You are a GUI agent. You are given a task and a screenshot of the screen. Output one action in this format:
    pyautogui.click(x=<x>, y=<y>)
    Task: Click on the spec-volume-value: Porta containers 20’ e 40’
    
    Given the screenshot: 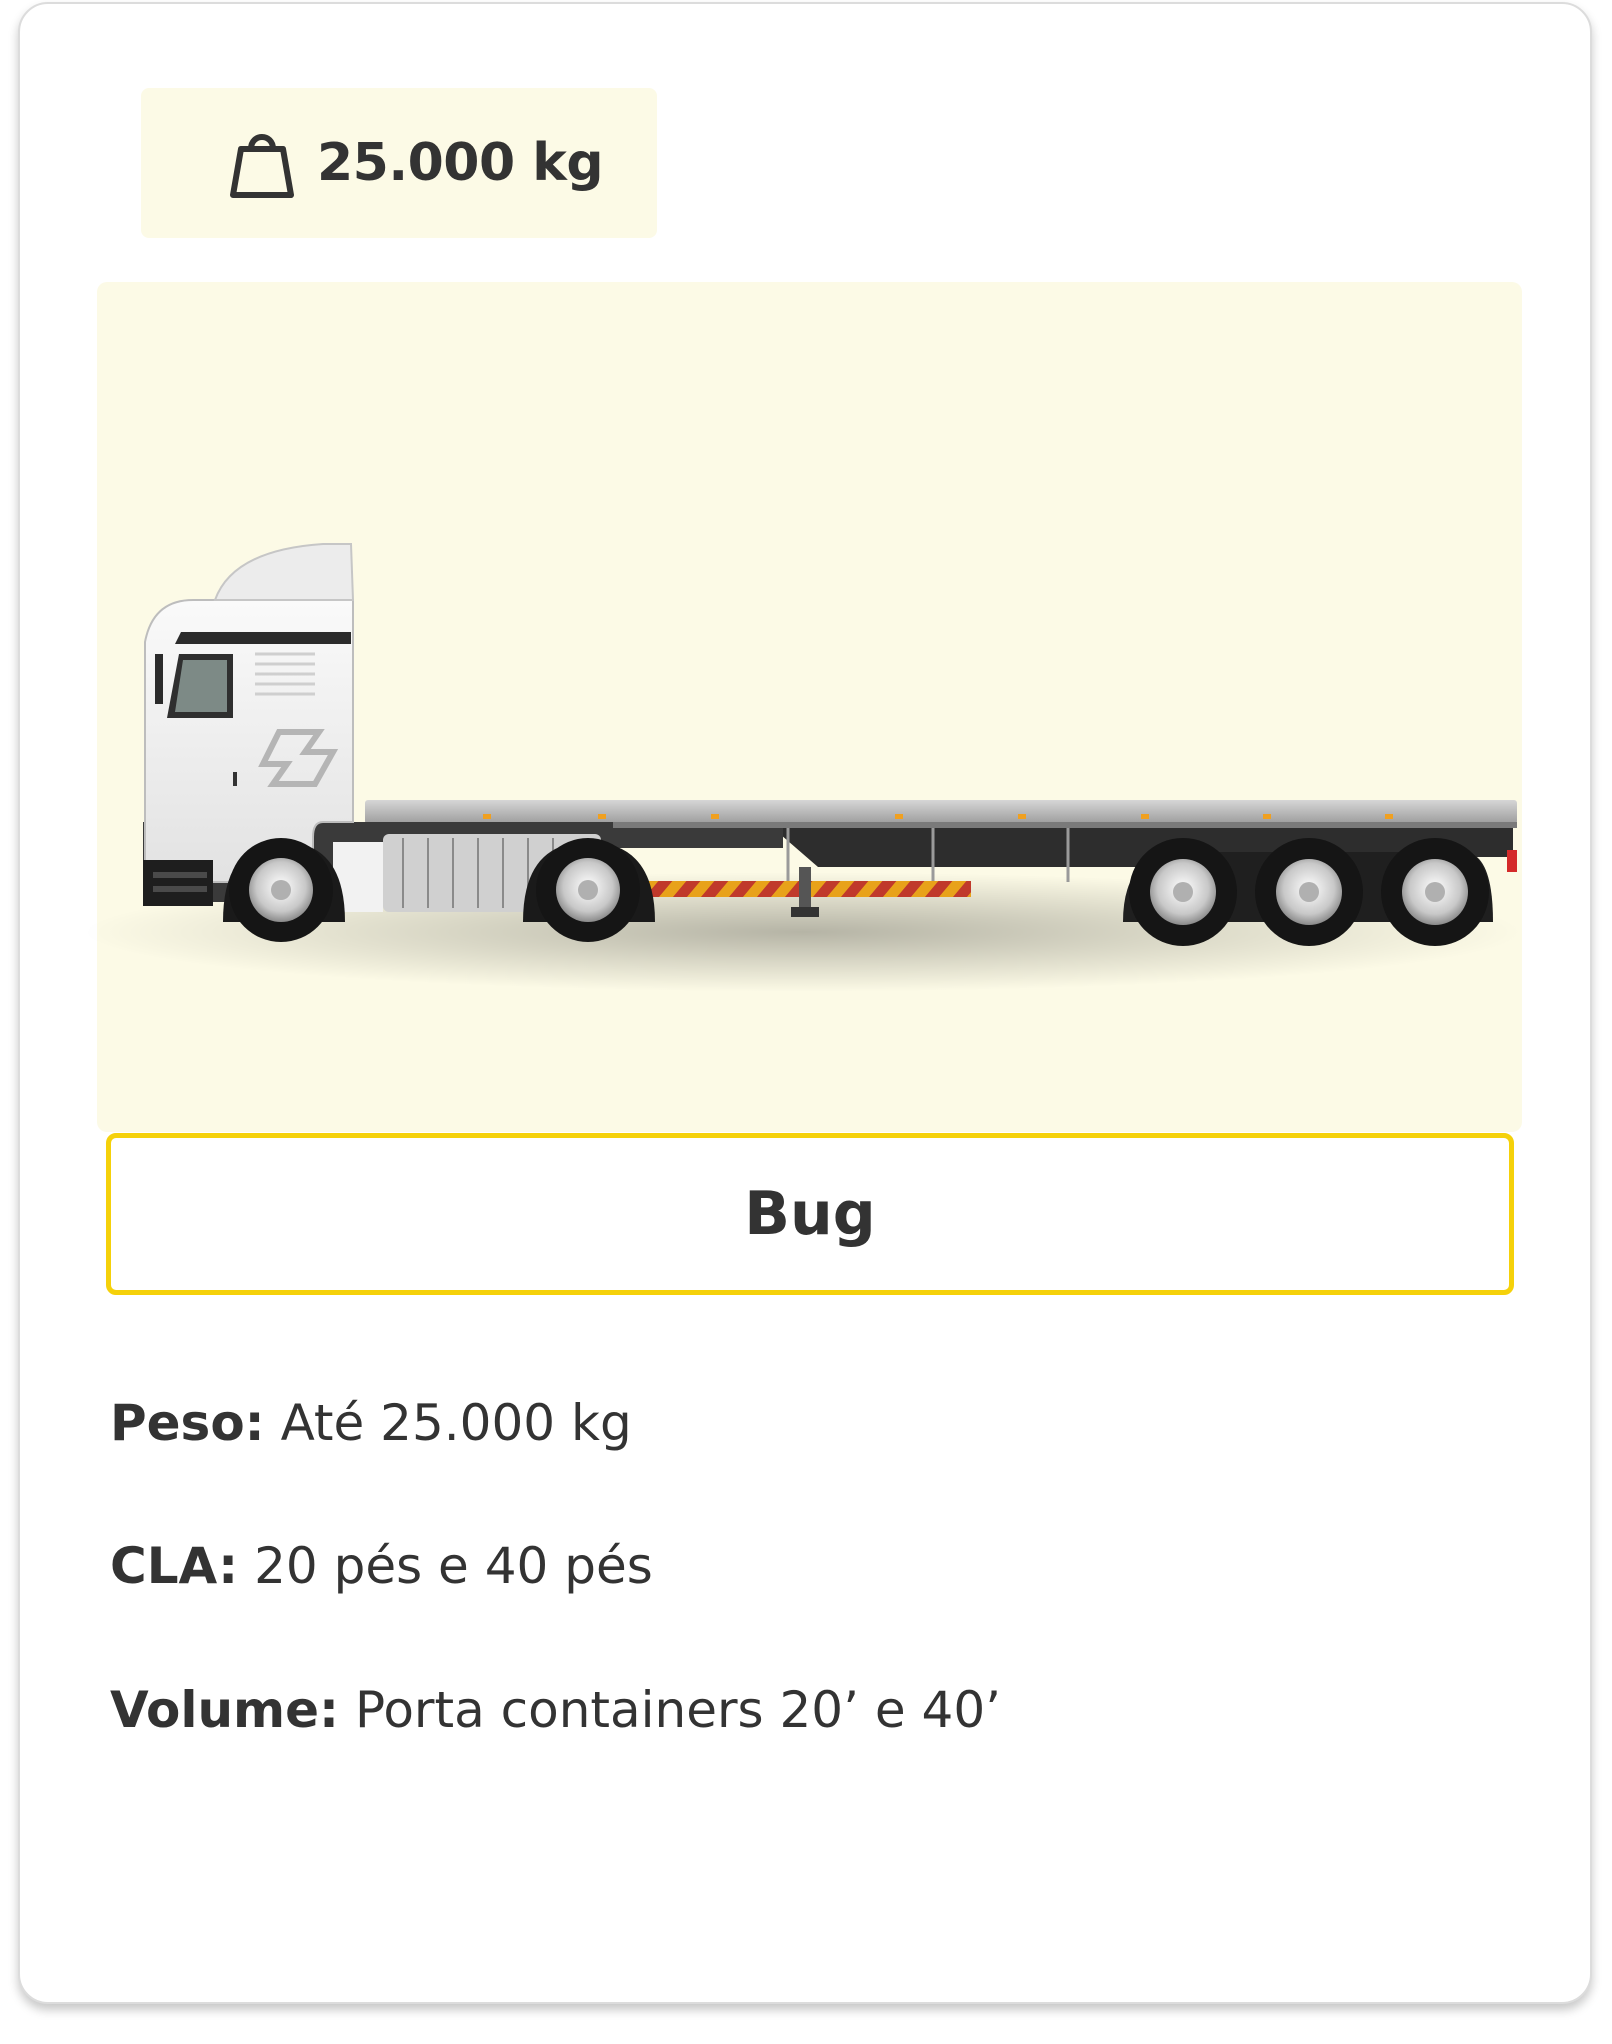 What is the action you would take?
    pyautogui.click(x=678, y=1710)
    